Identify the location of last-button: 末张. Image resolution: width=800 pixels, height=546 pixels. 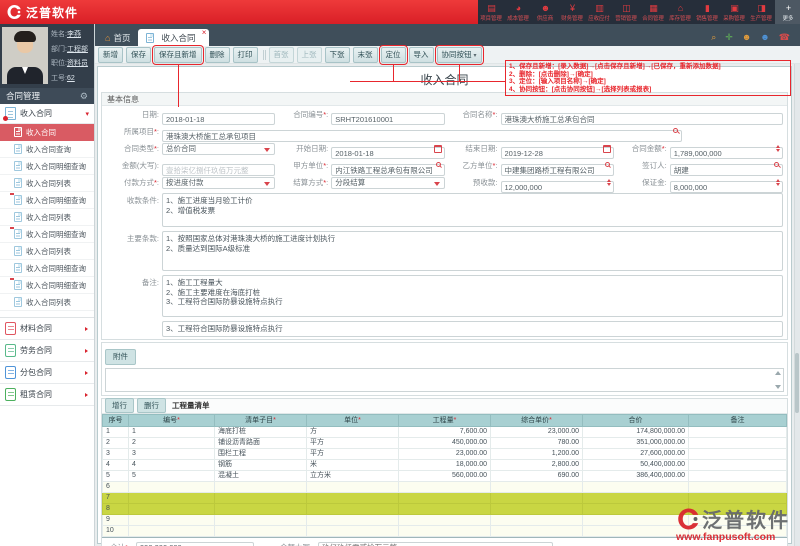
(365, 54).